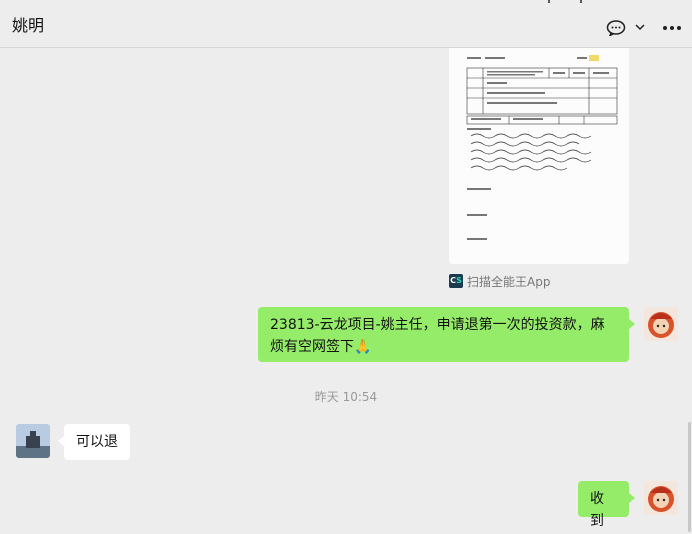 The width and height of the screenshot is (692, 534). Describe the element at coordinates (606, 505) in the screenshot. I see `sent-message-bubble: 收到` at that location.